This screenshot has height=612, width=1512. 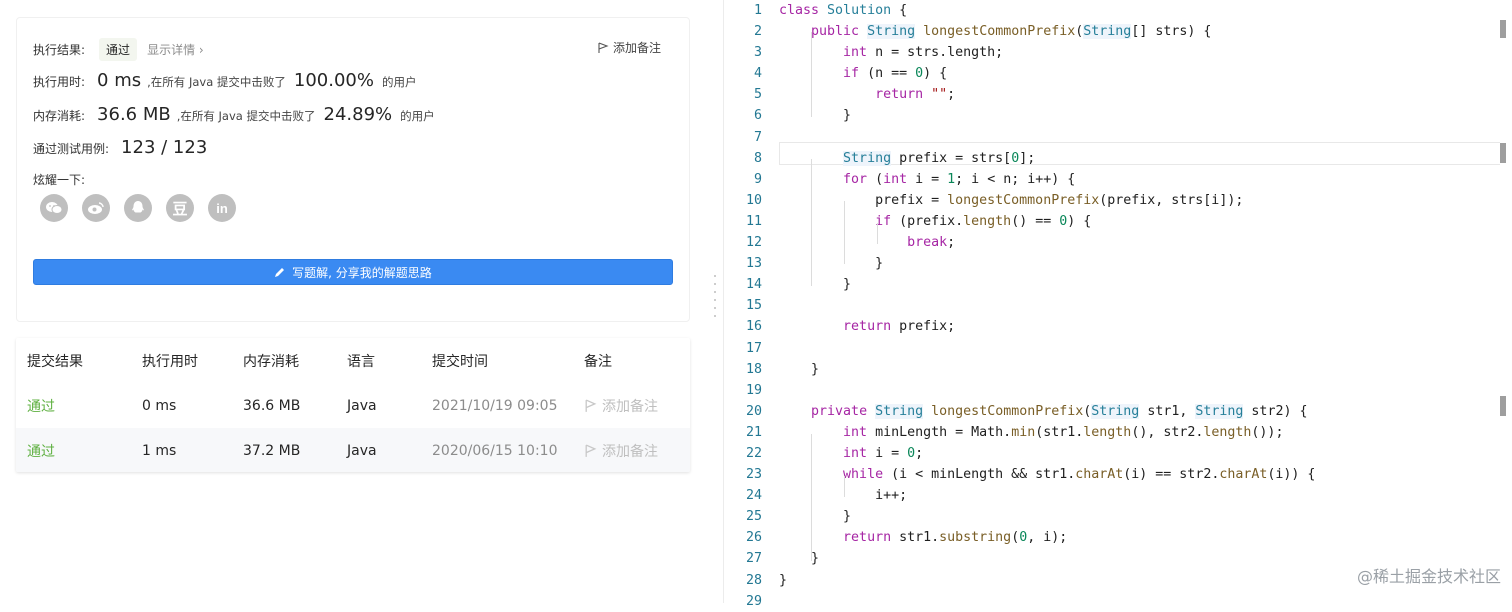 I want to click on write-solution-button: 写题解, 分享我的解题思路, so click(x=353, y=272).